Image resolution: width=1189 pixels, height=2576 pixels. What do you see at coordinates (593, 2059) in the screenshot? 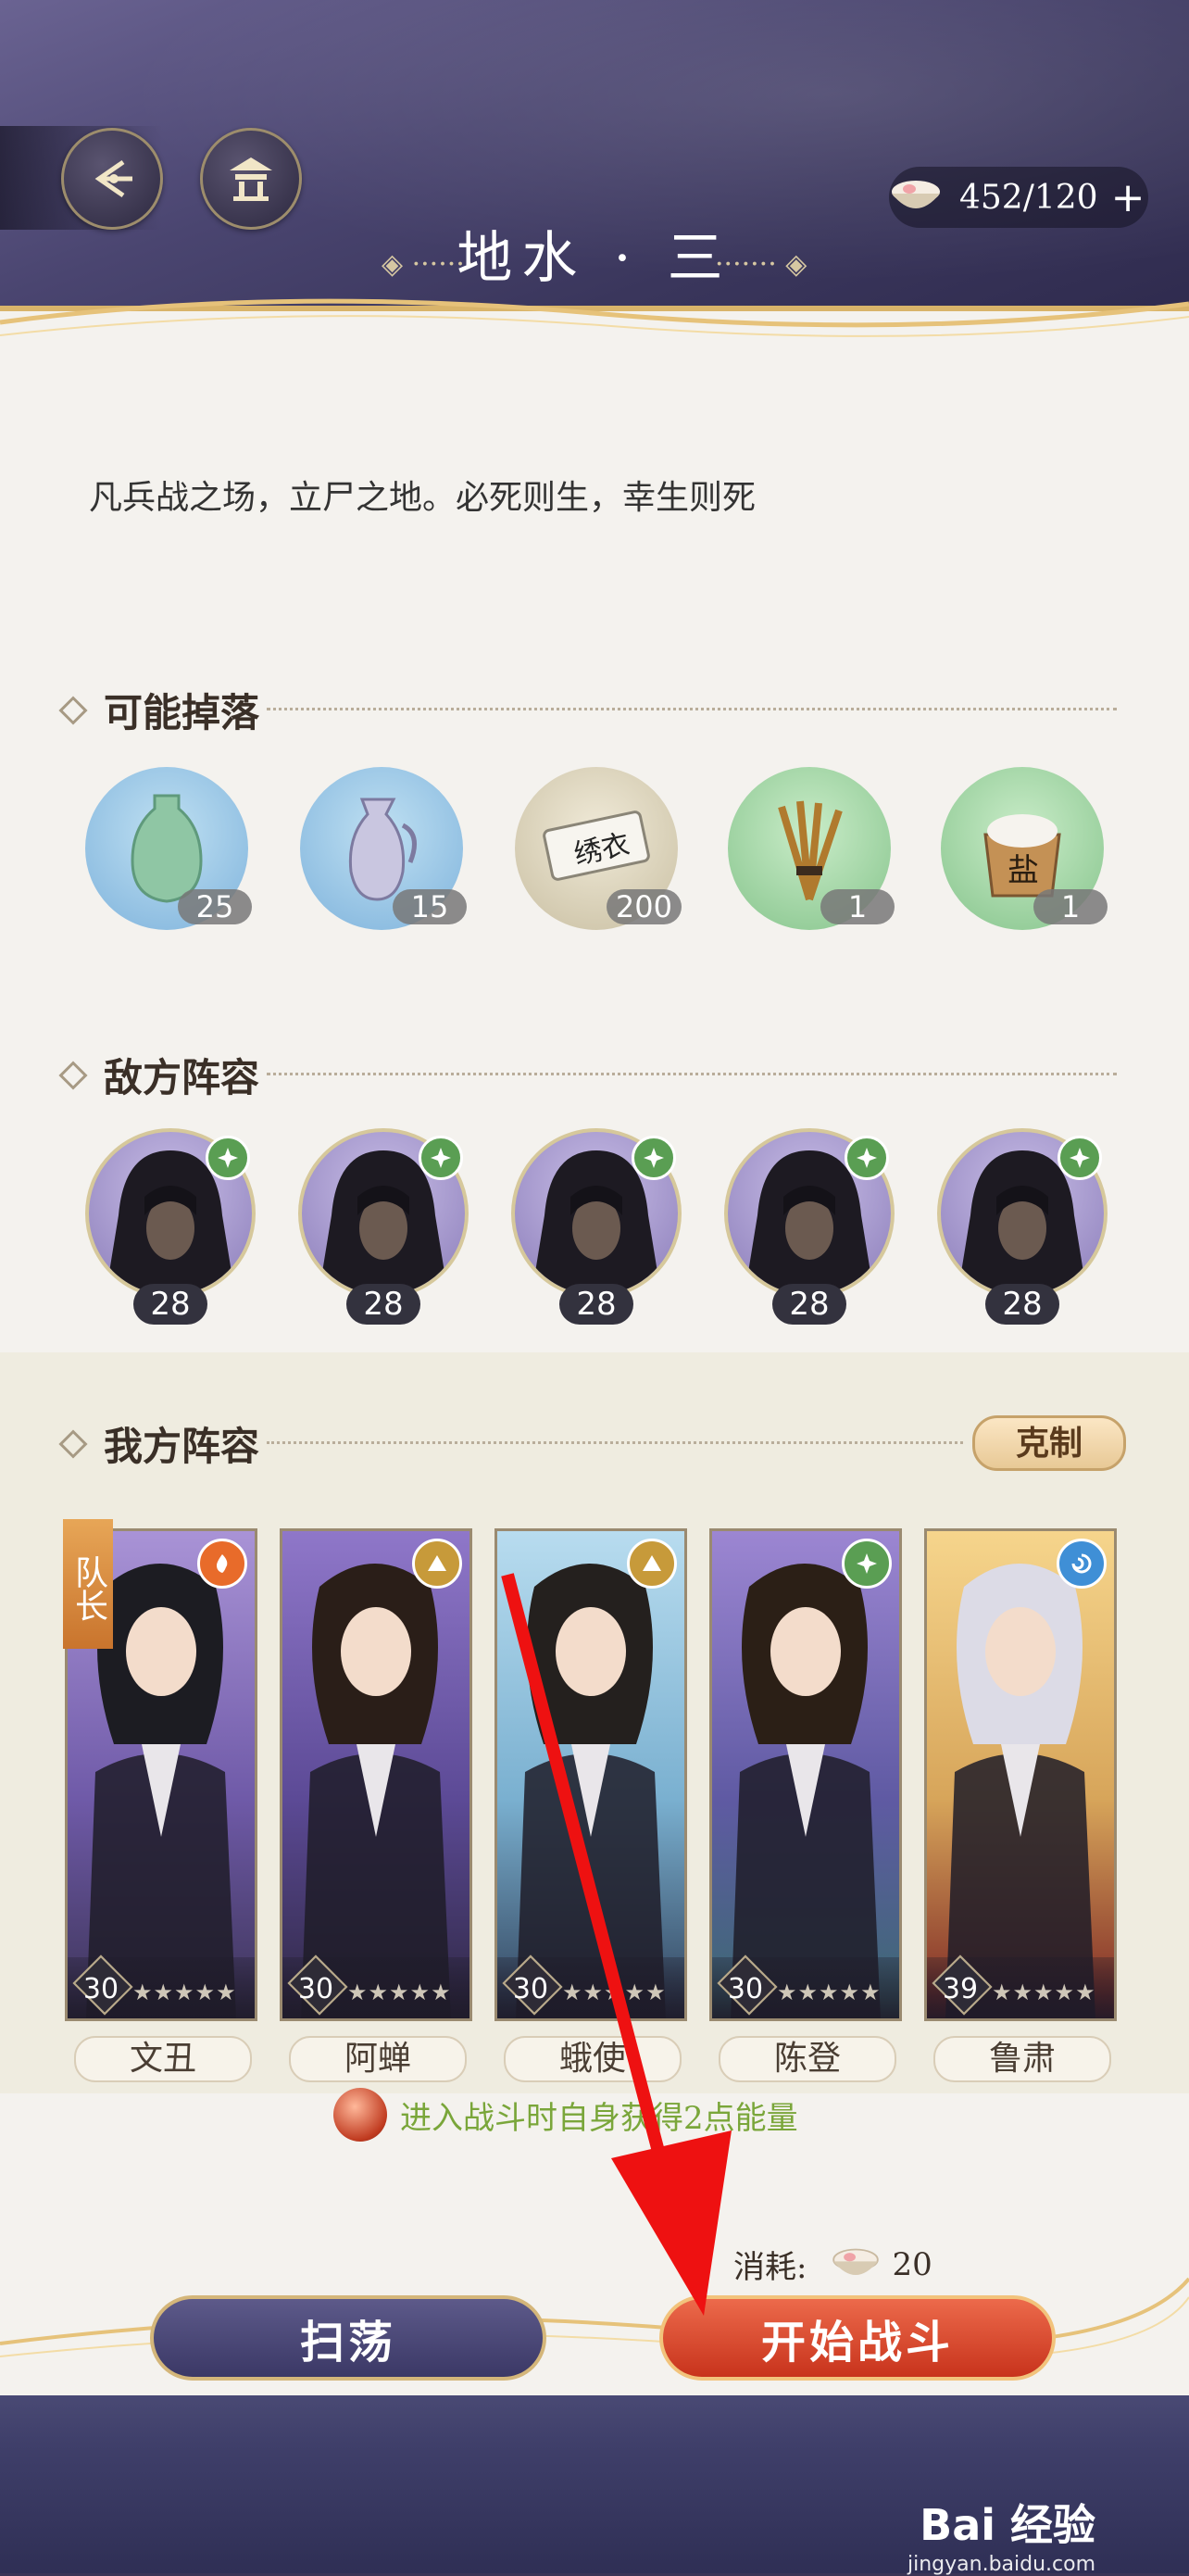
I see `hero-name: 蛾使` at bounding box center [593, 2059].